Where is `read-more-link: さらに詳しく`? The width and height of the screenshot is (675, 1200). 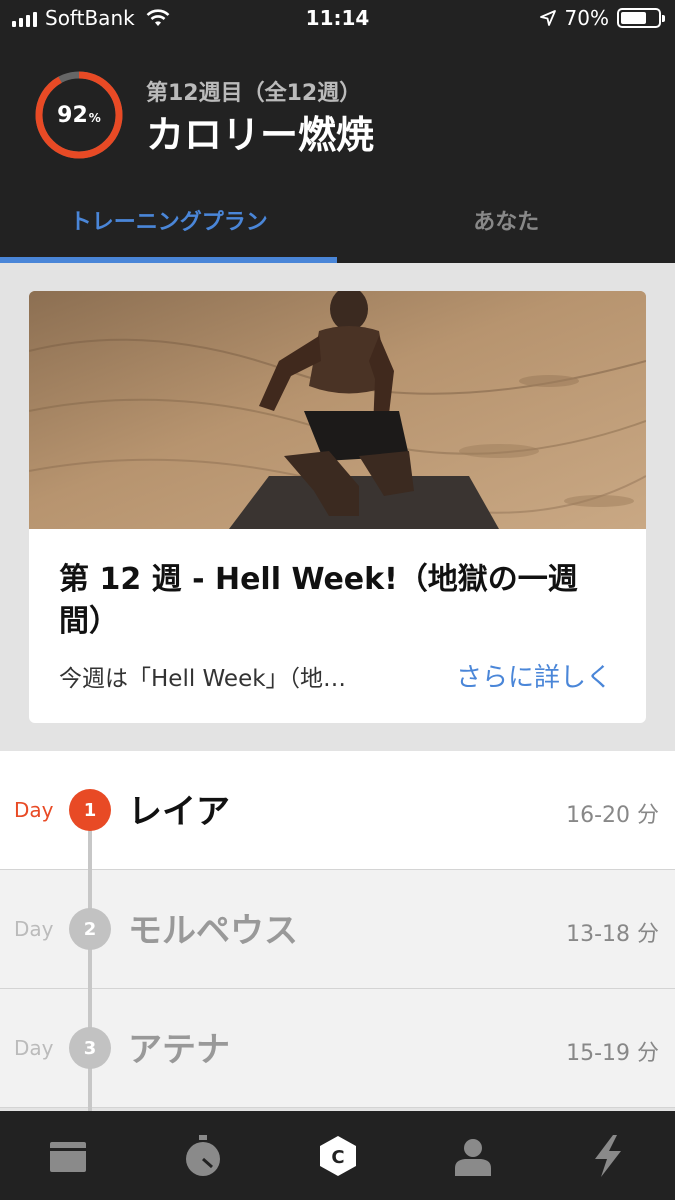
read-more-link: さらに詳しく is located at coordinates (534, 675).